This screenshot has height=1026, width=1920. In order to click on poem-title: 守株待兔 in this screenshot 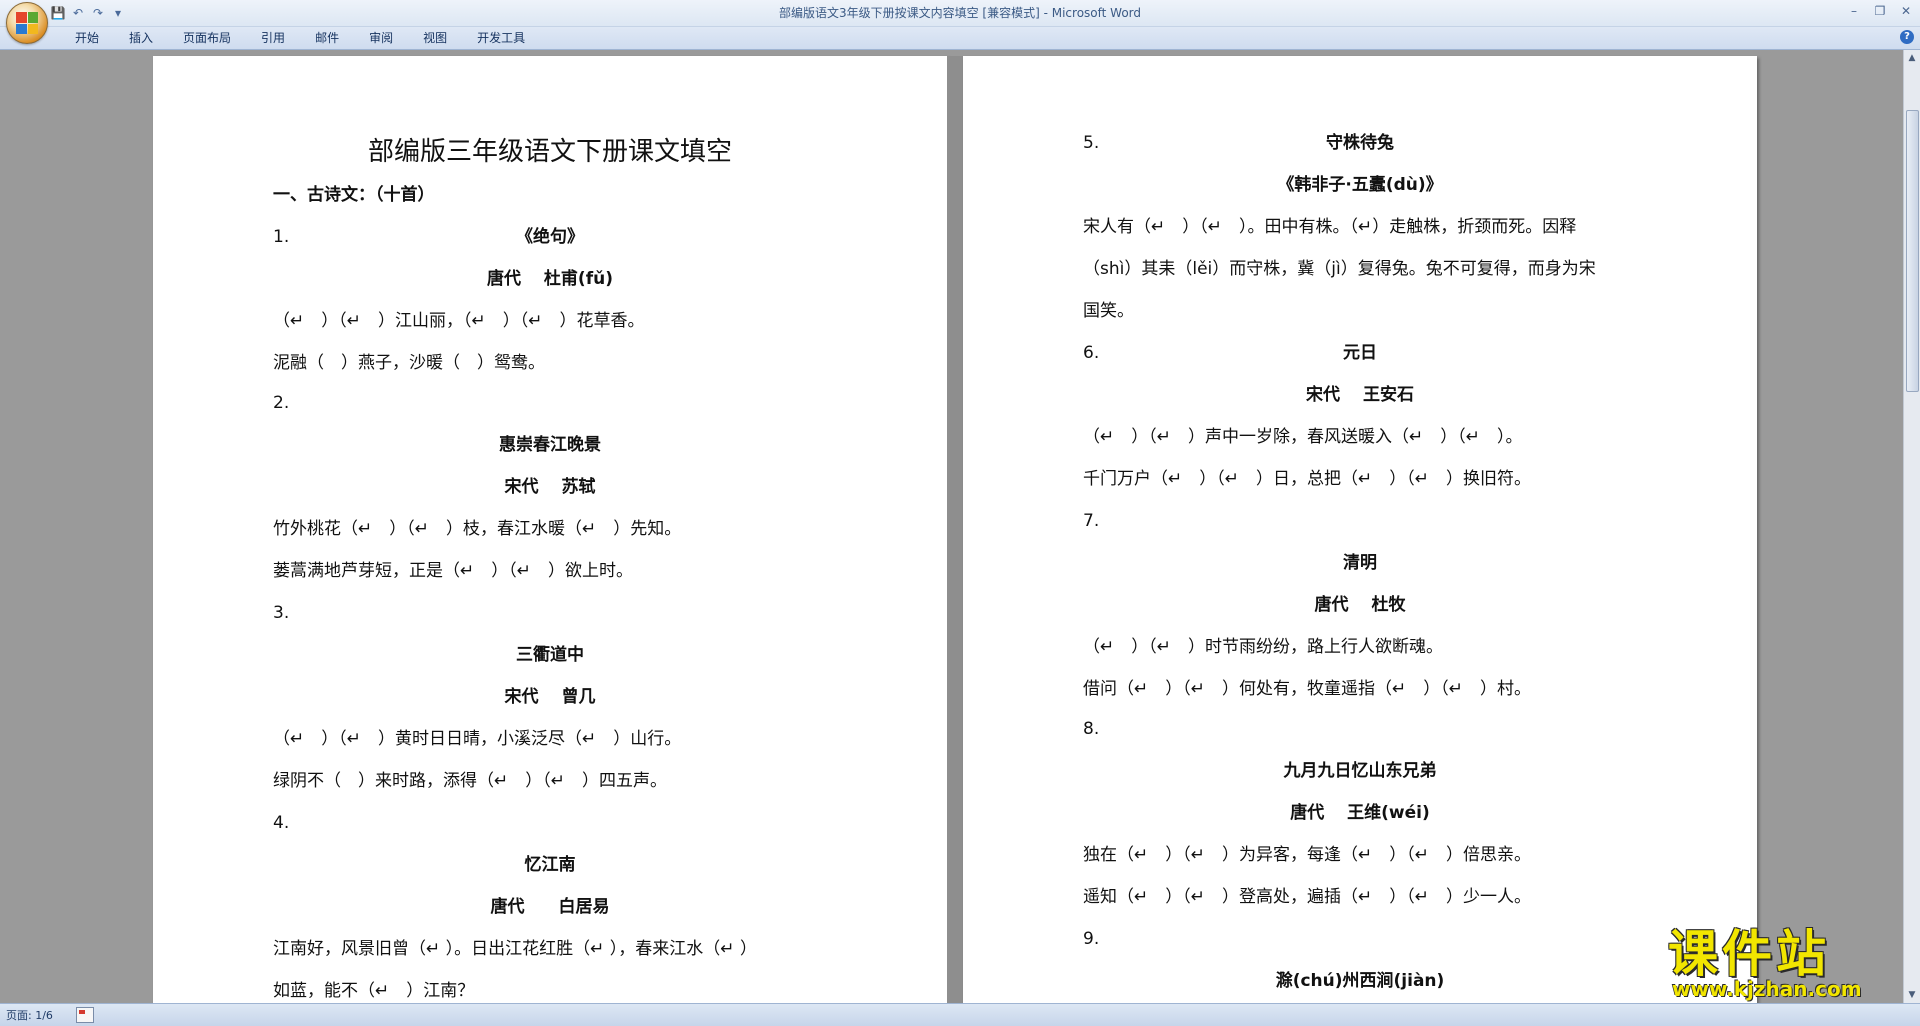, I will do `click(1360, 143)`.